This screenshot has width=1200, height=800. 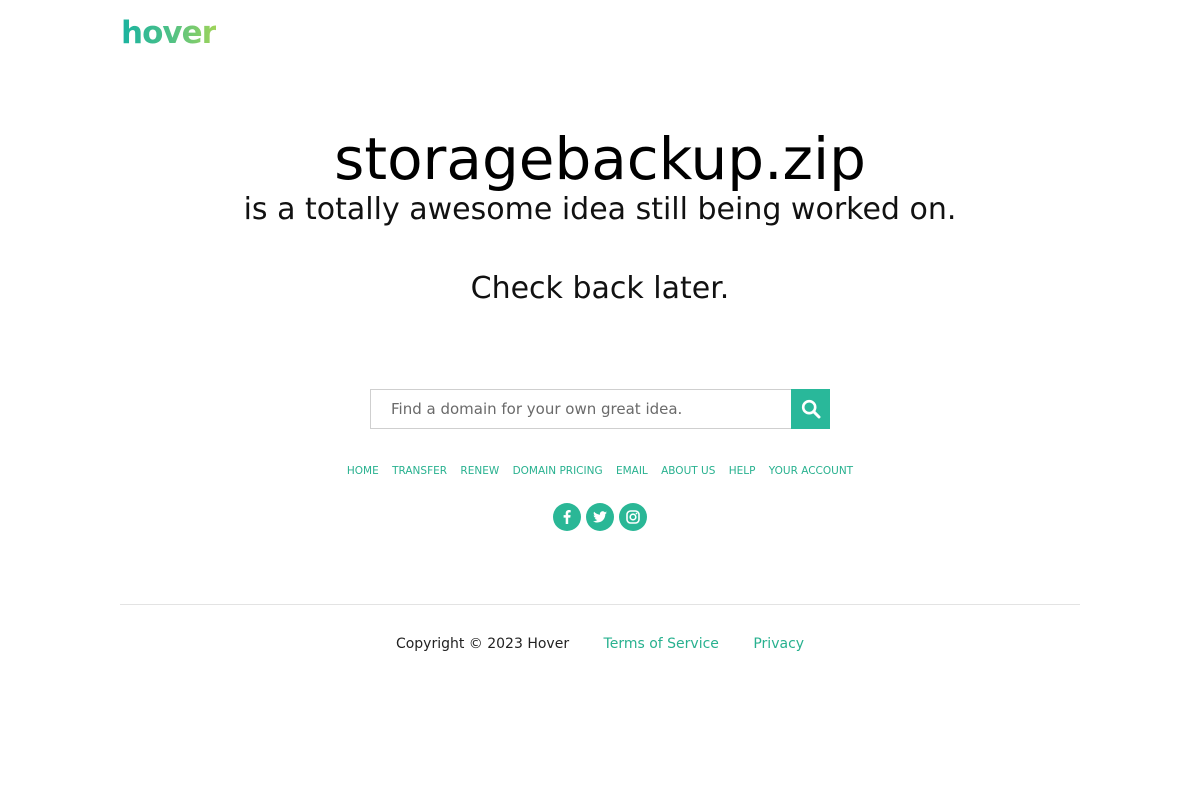 I want to click on nav-transfer: TRANSFER, so click(x=419, y=471).